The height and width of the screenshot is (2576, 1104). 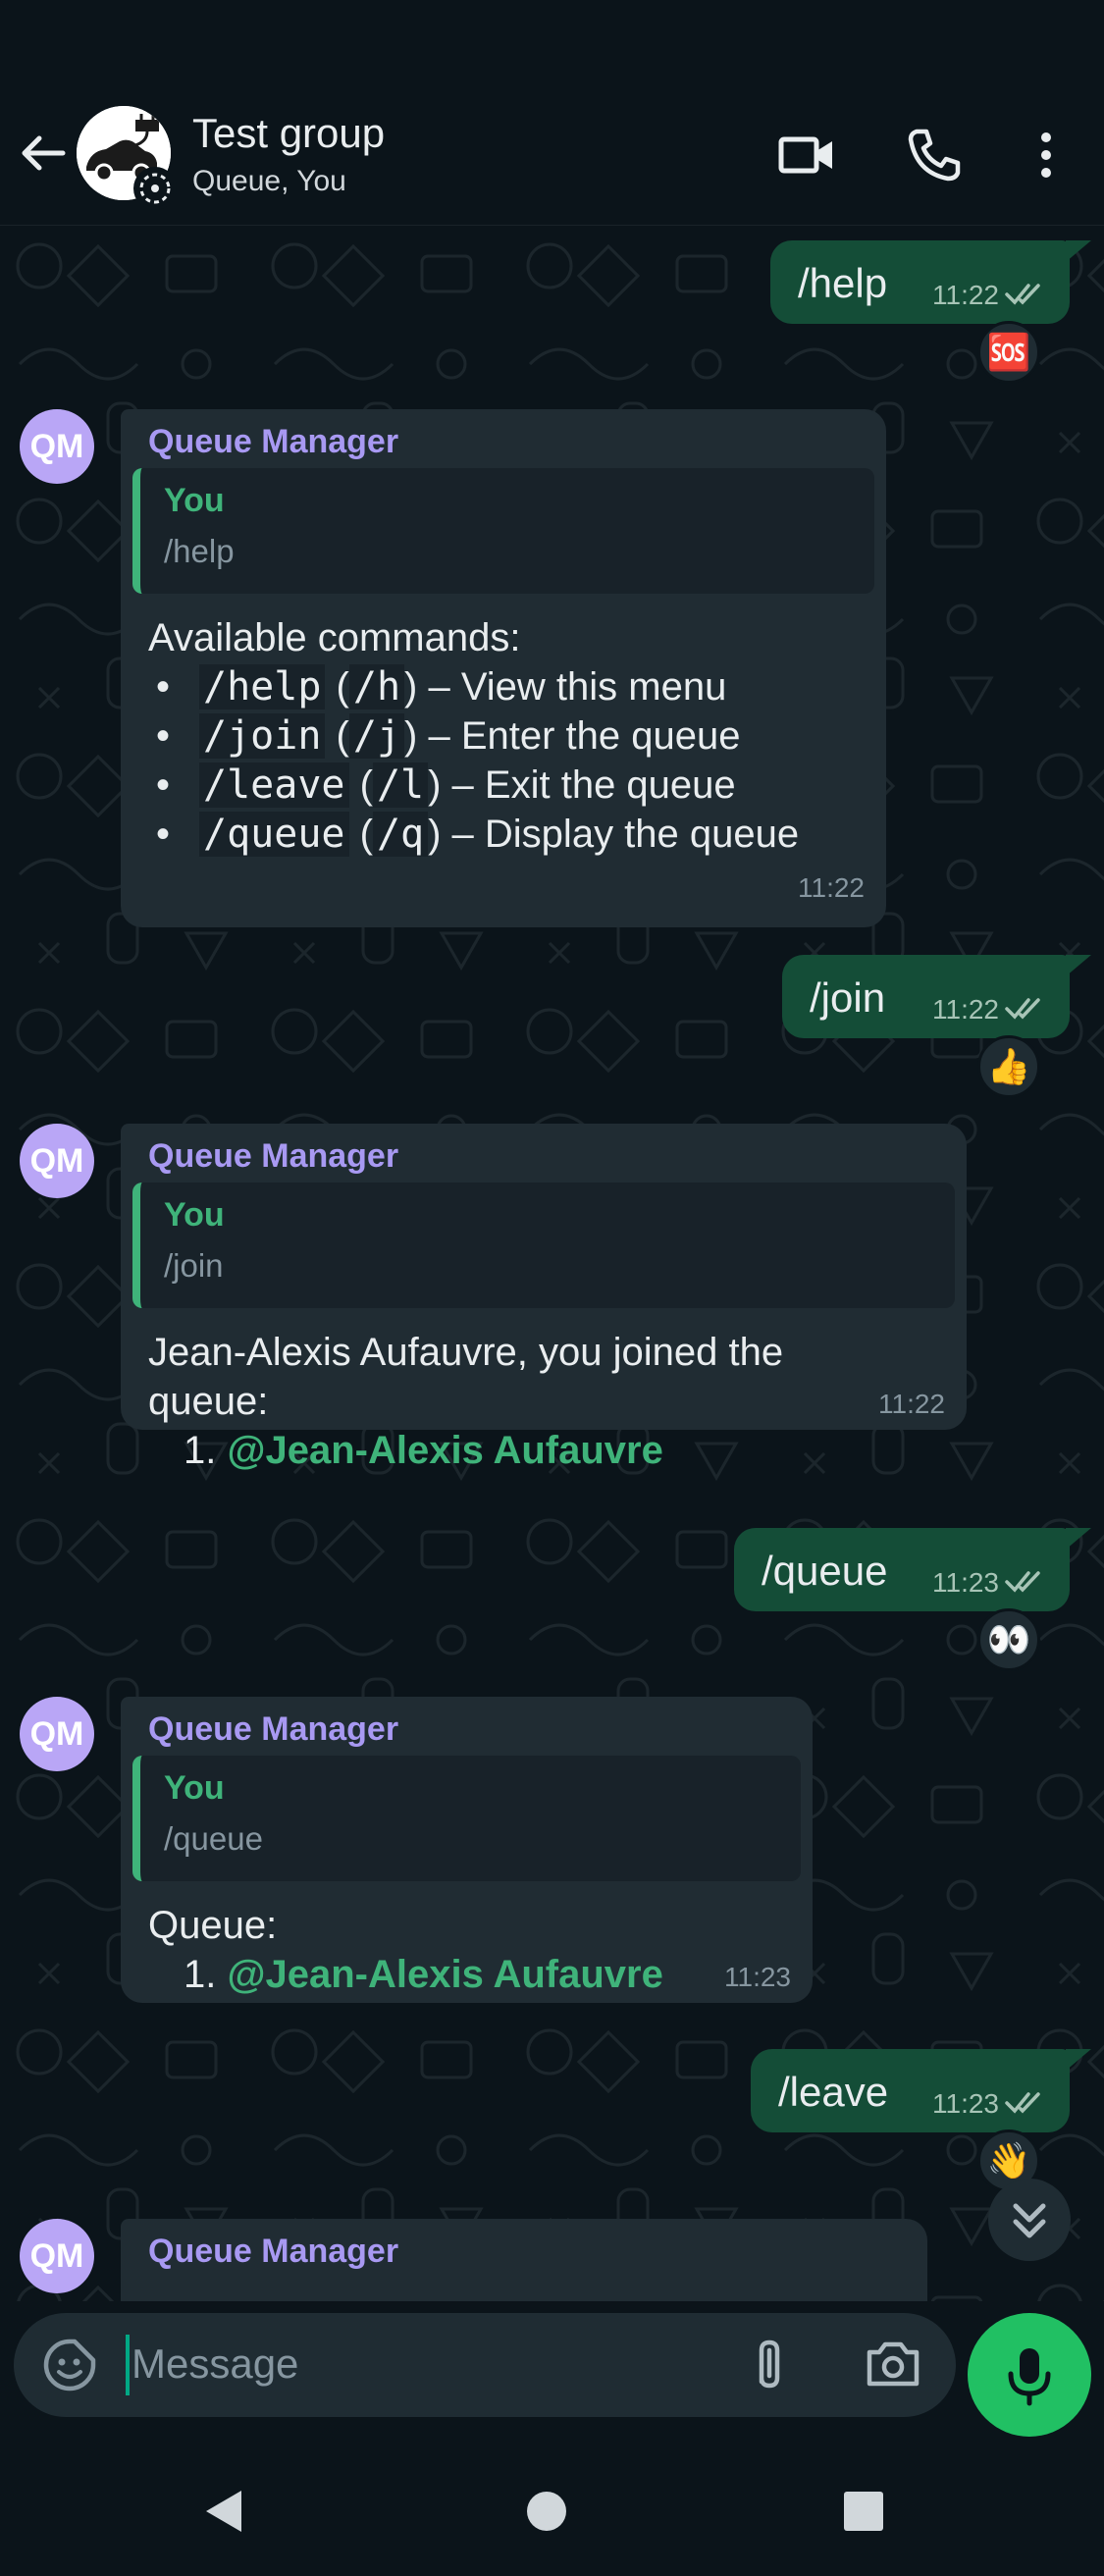 What do you see at coordinates (376, 687) in the screenshot?
I see `command-alias: /h` at bounding box center [376, 687].